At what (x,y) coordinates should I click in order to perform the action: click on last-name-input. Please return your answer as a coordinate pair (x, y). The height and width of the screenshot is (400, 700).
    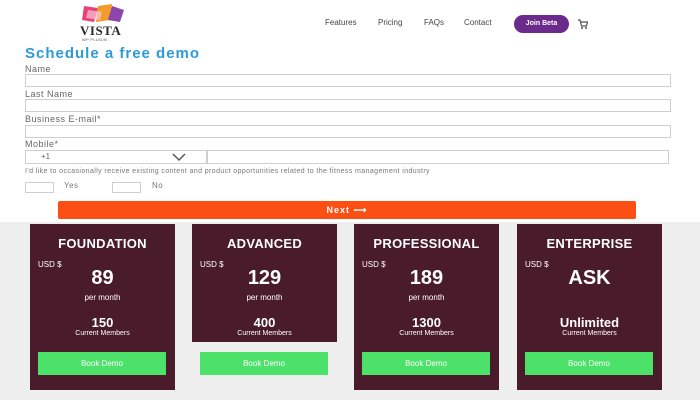
    Looking at the image, I should click on (348, 105).